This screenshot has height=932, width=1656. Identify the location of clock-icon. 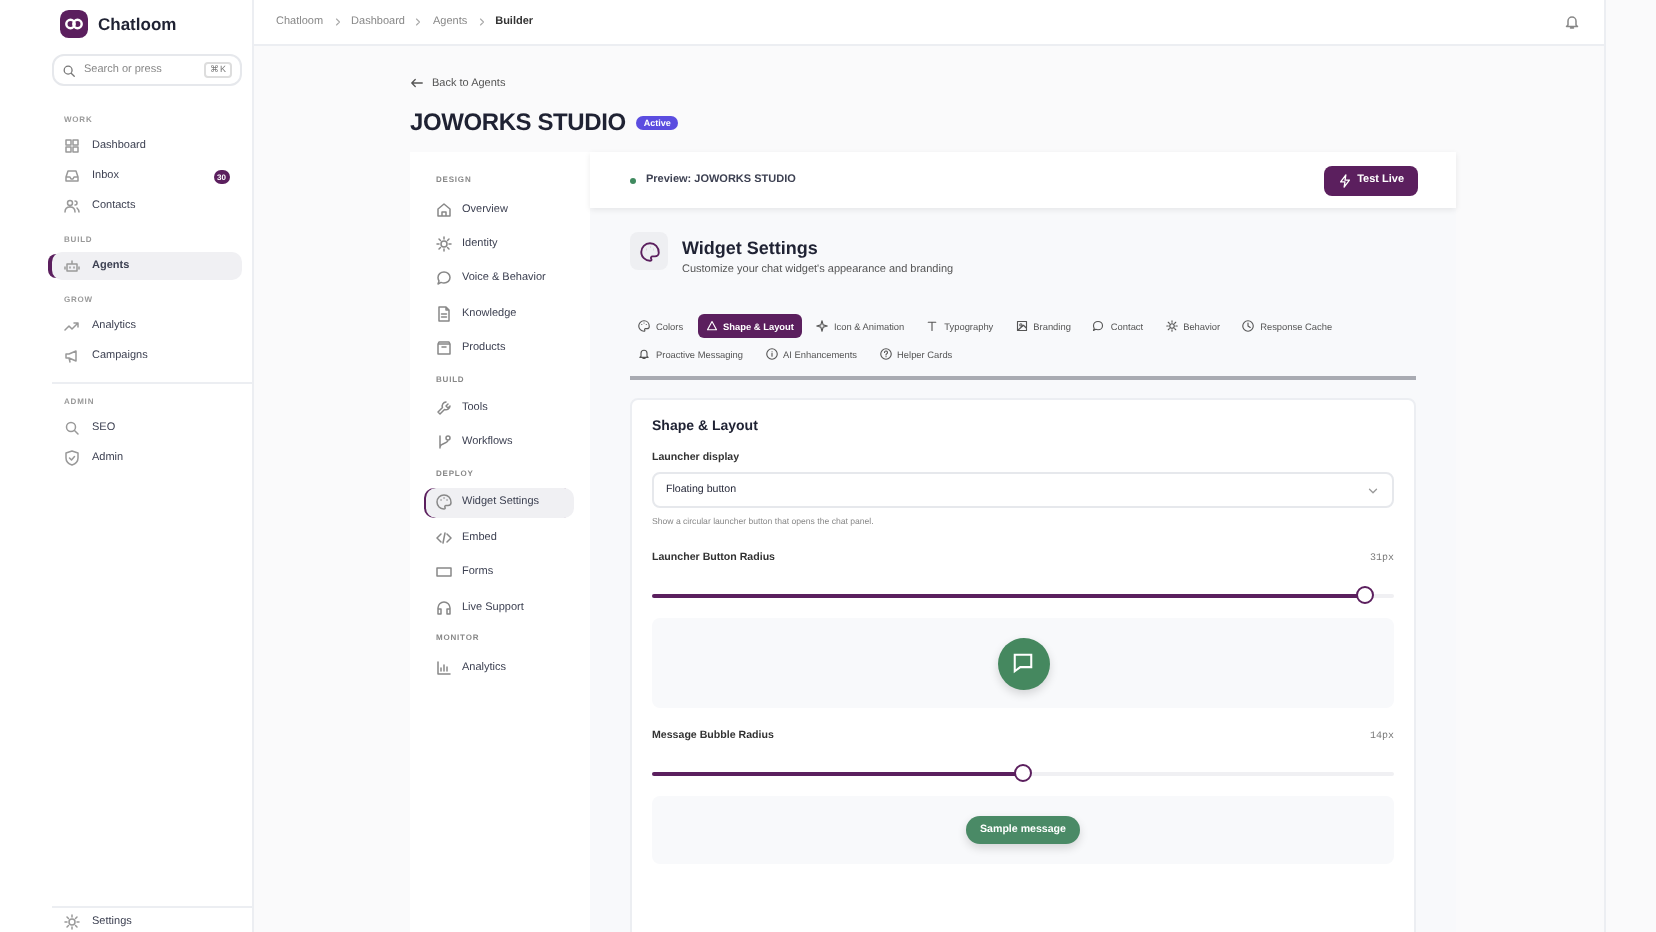
(1248, 326).